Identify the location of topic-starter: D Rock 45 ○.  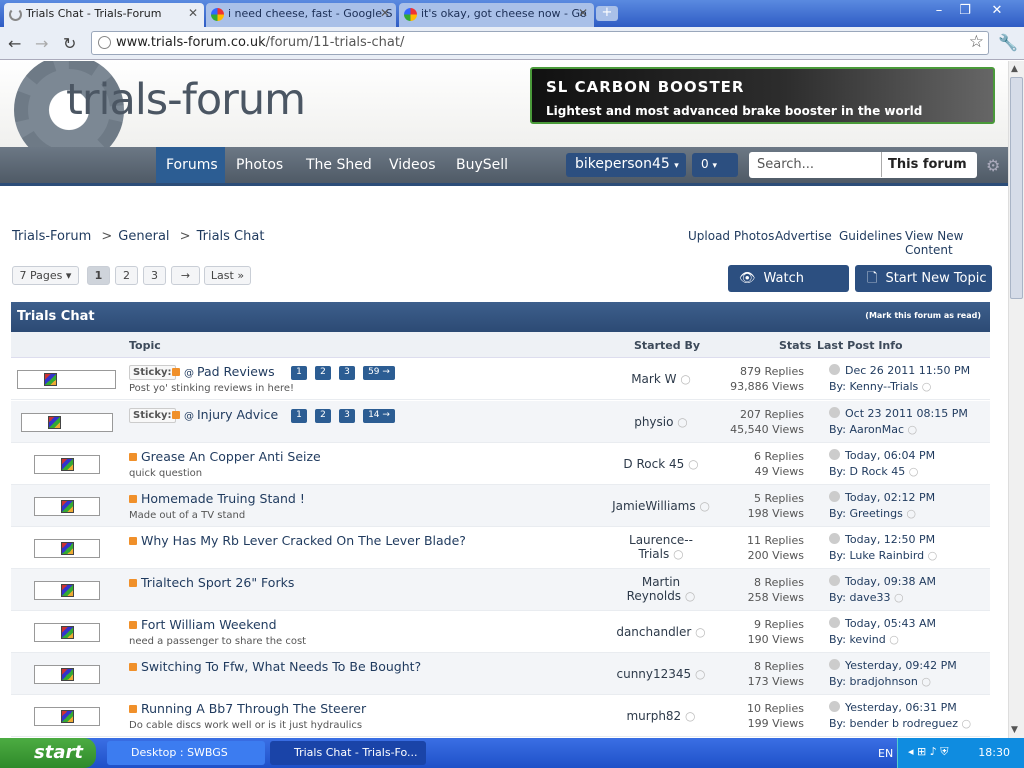
(661, 464).